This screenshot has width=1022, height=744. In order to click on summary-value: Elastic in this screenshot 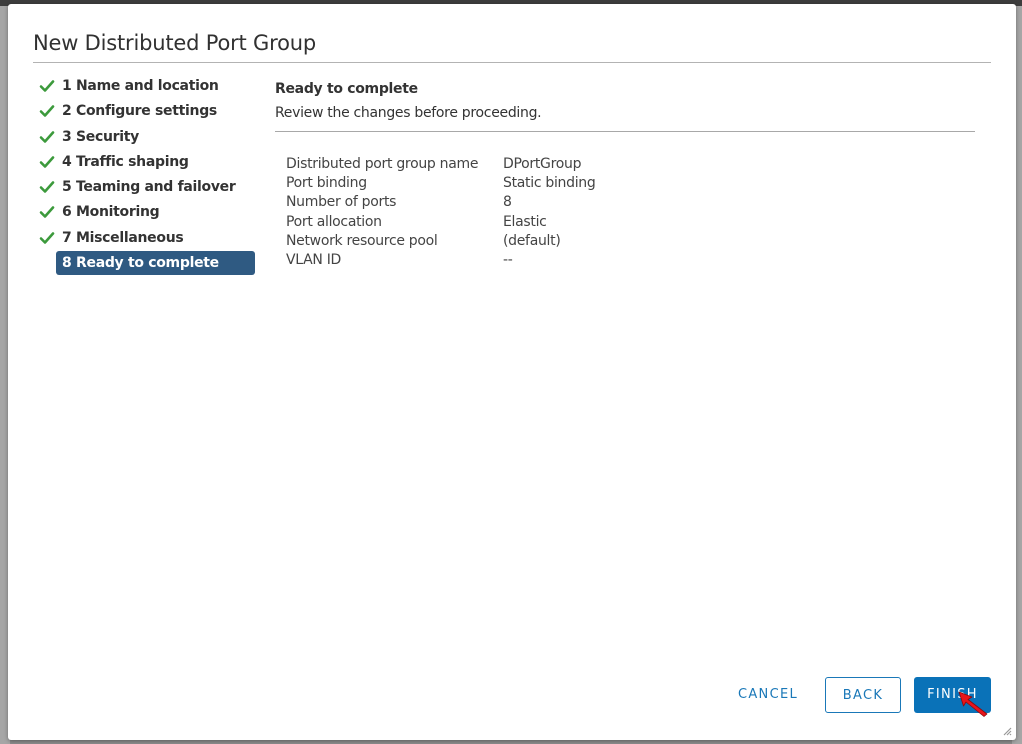, I will do `click(525, 221)`.